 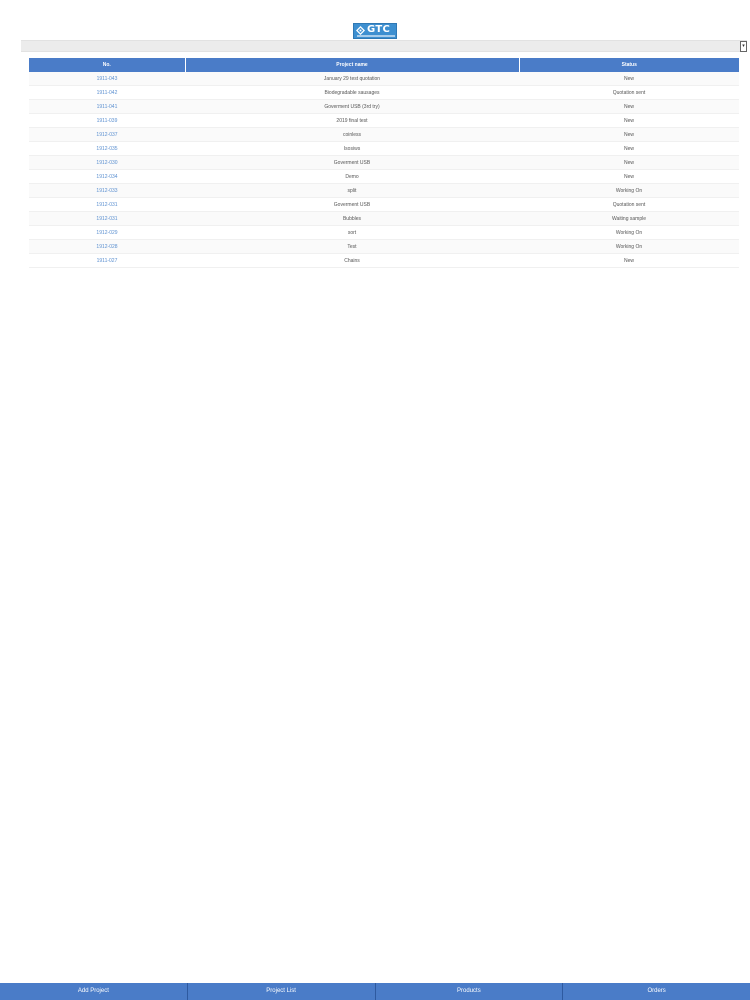 What do you see at coordinates (743, 46) in the screenshot?
I see `caret-down-icon: ▾` at bounding box center [743, 46].